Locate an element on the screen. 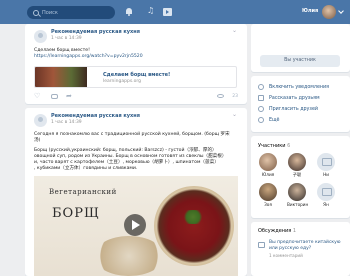 The image size is (350, 276). discussions-title-label: Обсуждения is located at coordinates (275, 231).